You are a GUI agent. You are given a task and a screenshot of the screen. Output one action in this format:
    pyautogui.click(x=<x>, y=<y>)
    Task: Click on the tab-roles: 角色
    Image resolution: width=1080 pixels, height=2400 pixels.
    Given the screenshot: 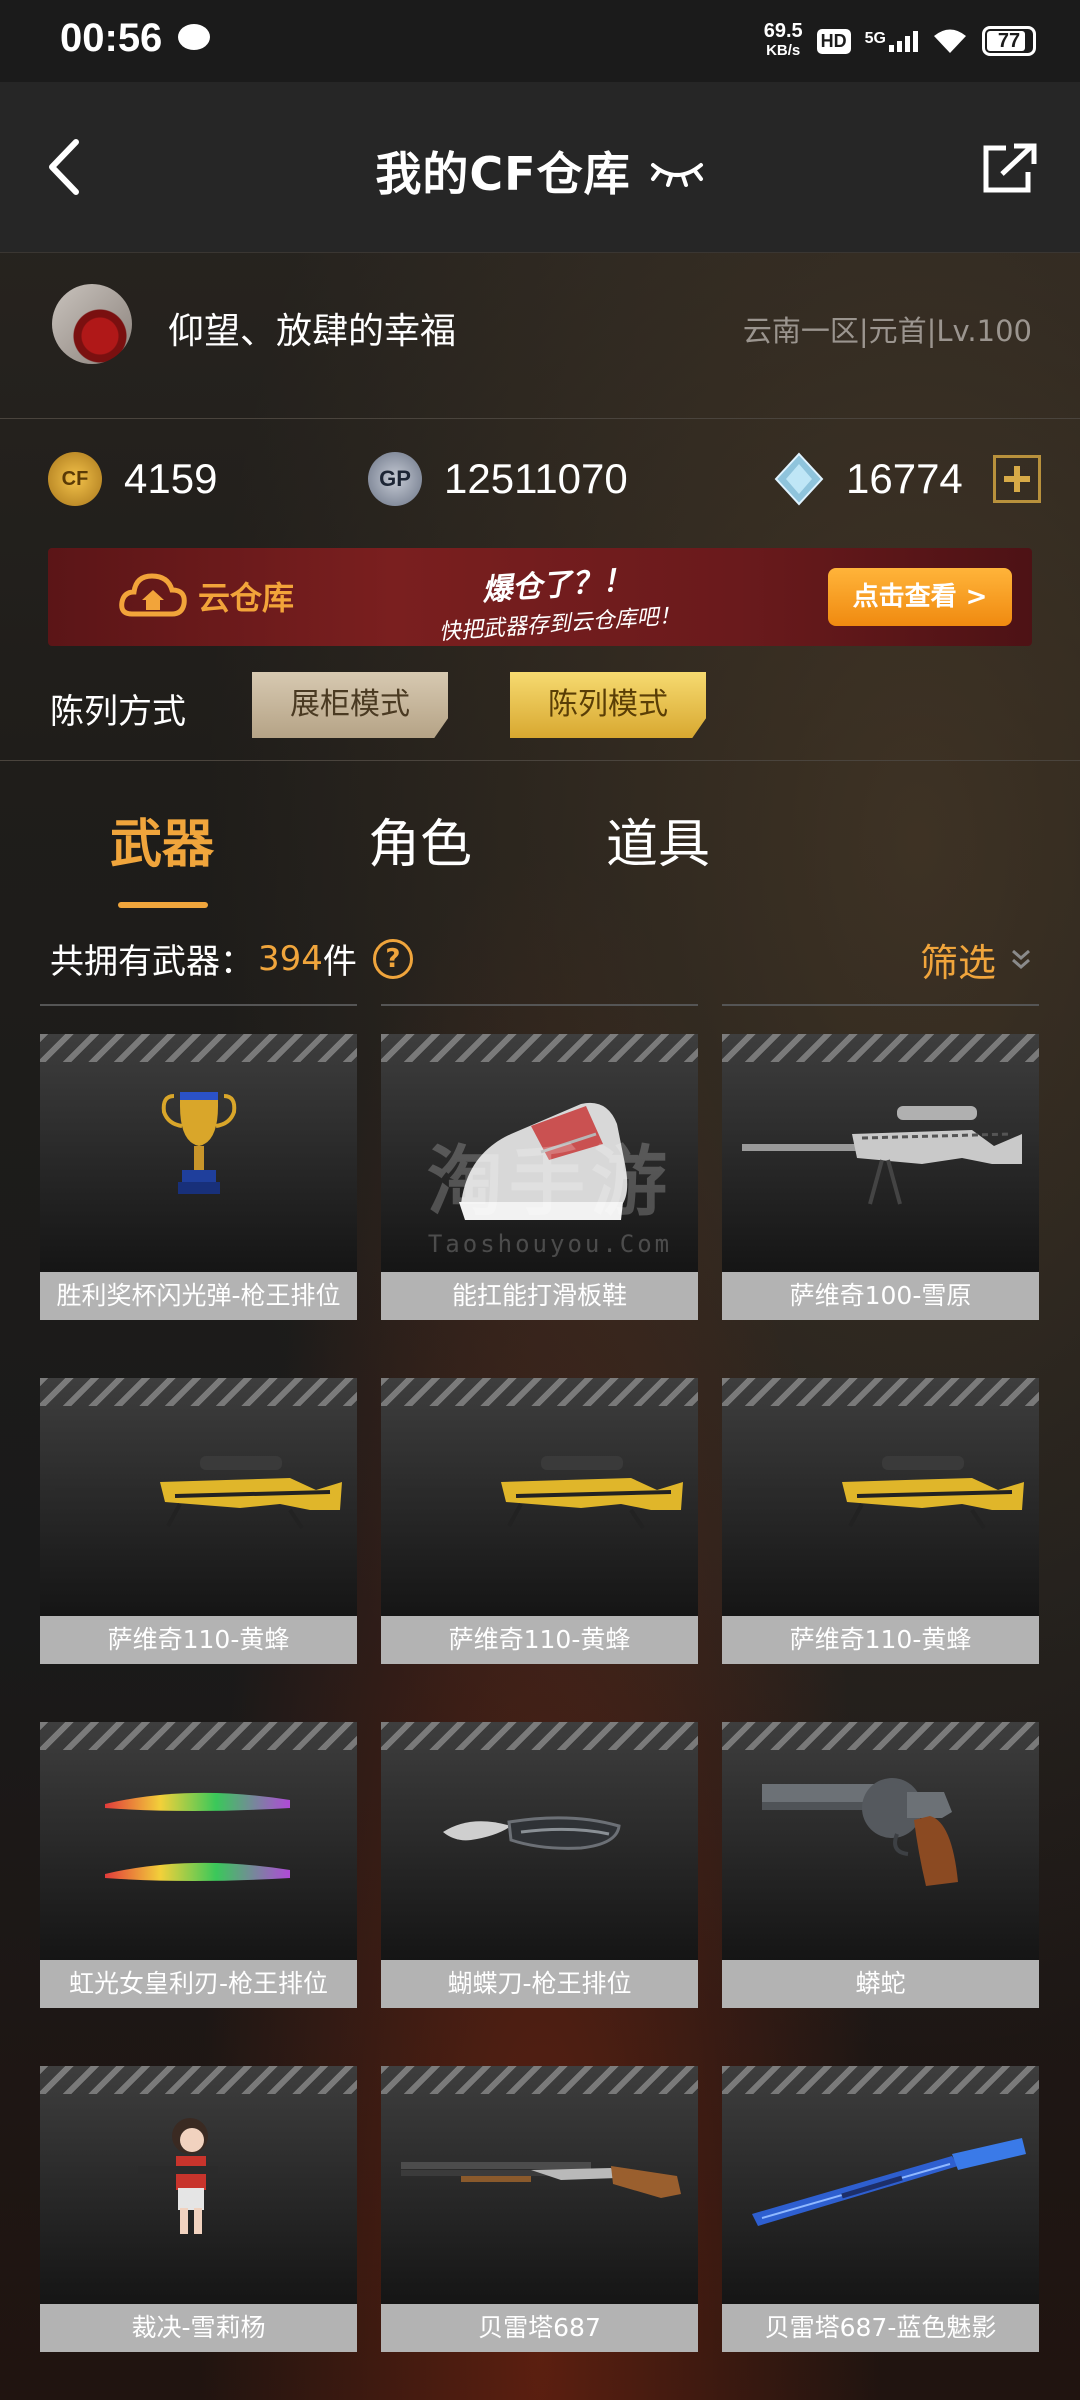 What is the action you would take?
    pyautogui.click(x=420, y=839)
    